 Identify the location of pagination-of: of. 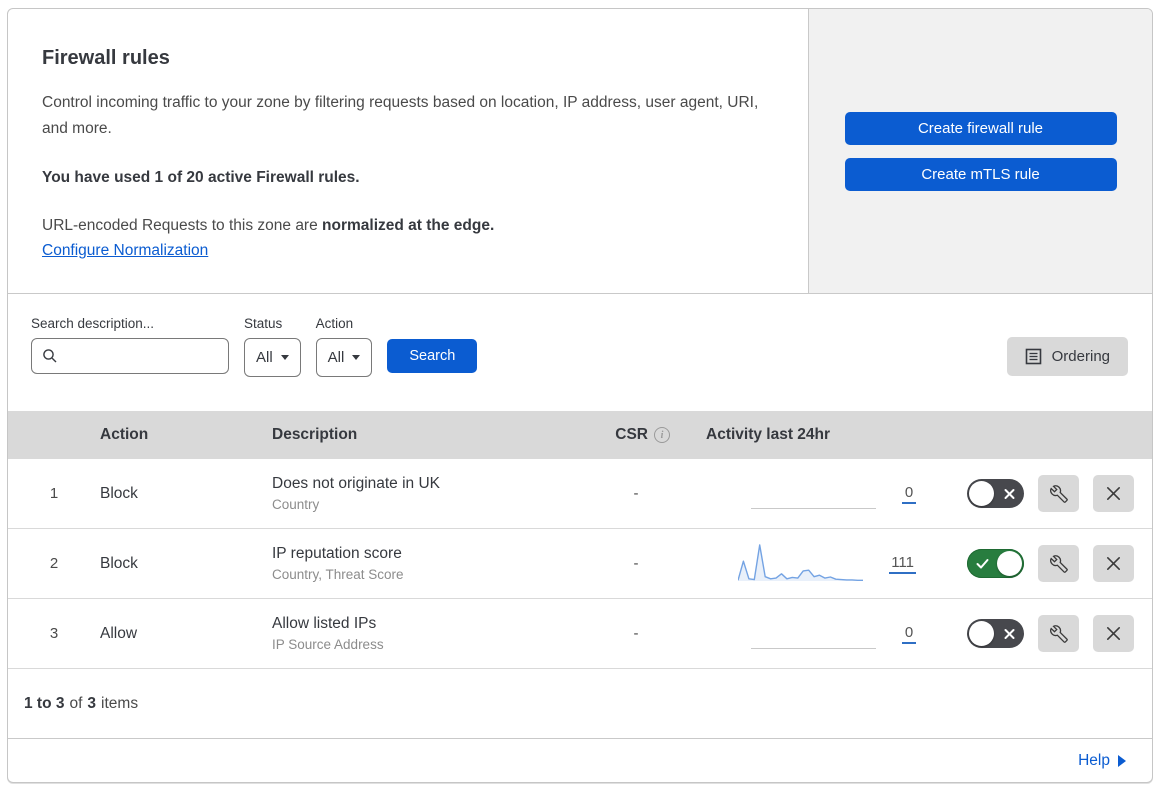
(76, 703).